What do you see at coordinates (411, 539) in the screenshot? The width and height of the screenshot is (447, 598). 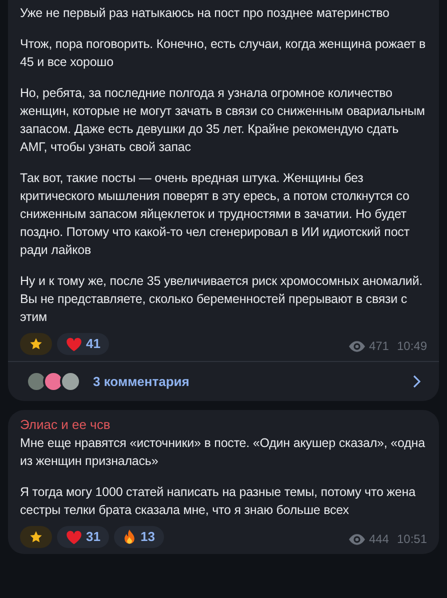 I see `message-time: 10:51` at bounding box center [411, 539].